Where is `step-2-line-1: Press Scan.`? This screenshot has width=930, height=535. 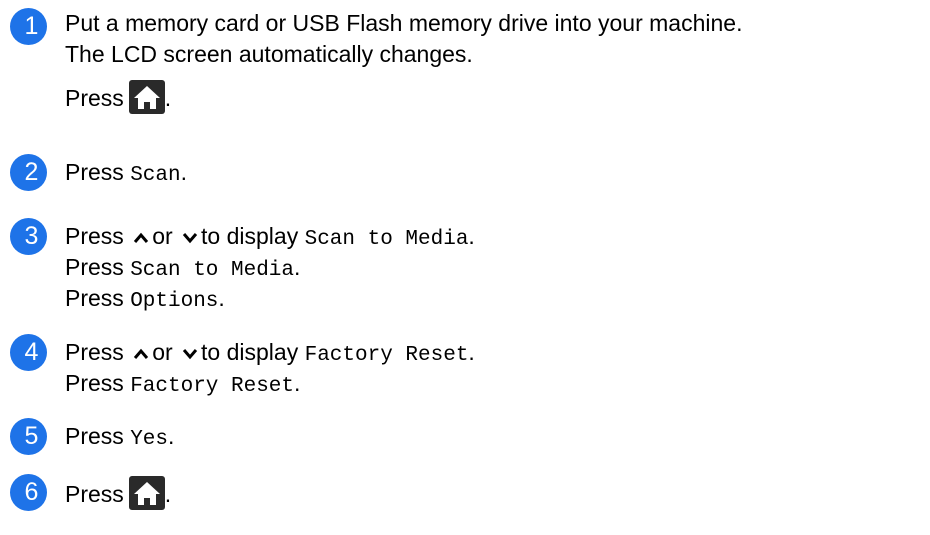
step-2-line-1: Press Scan. is located at coordinates (126, 172).